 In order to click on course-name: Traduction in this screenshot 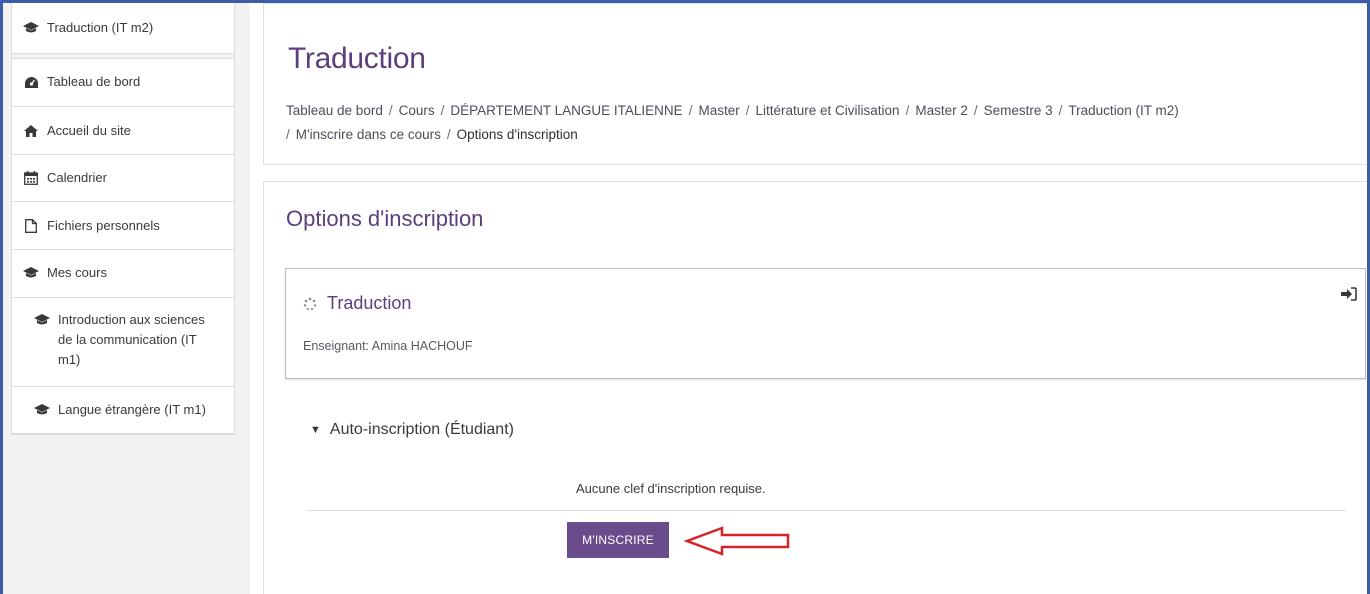, I will do `click(357, 303)`.